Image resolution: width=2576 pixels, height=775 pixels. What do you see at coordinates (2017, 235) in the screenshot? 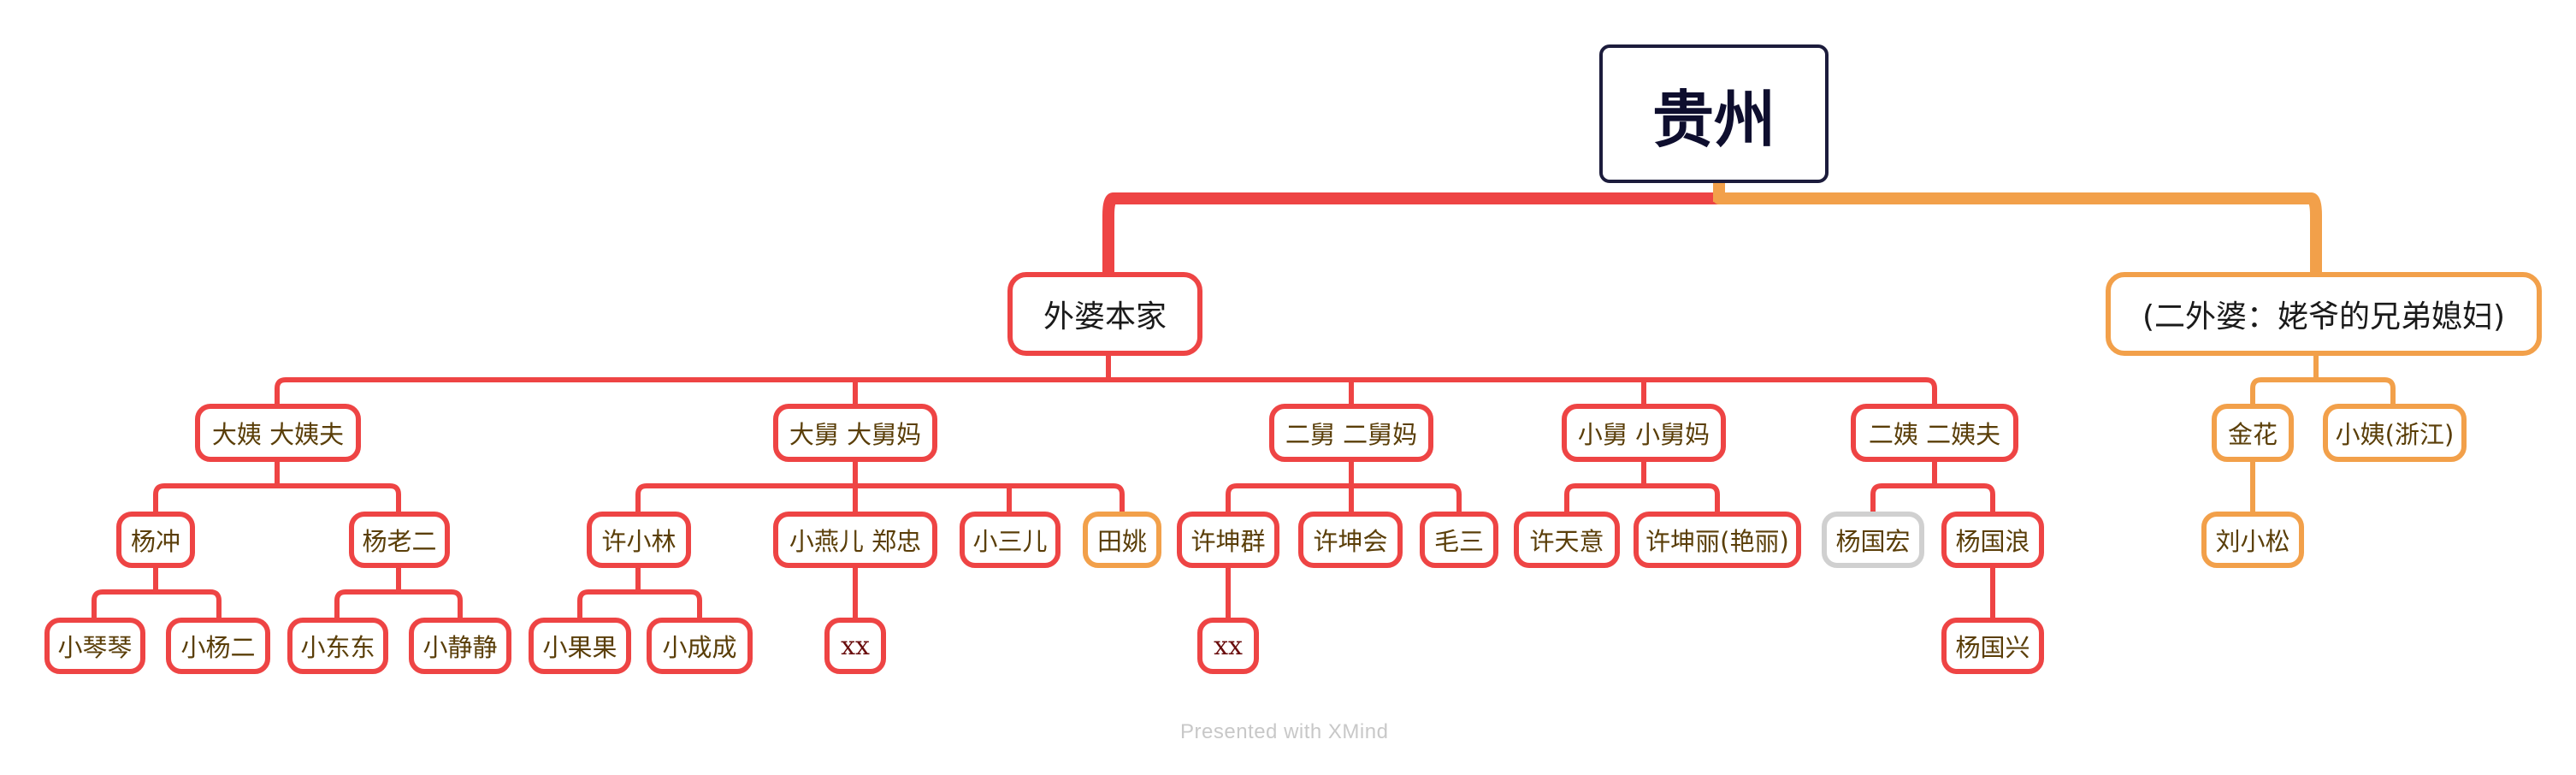
I see `branch-link-er-waipo` at bounding box center [2017, 235].